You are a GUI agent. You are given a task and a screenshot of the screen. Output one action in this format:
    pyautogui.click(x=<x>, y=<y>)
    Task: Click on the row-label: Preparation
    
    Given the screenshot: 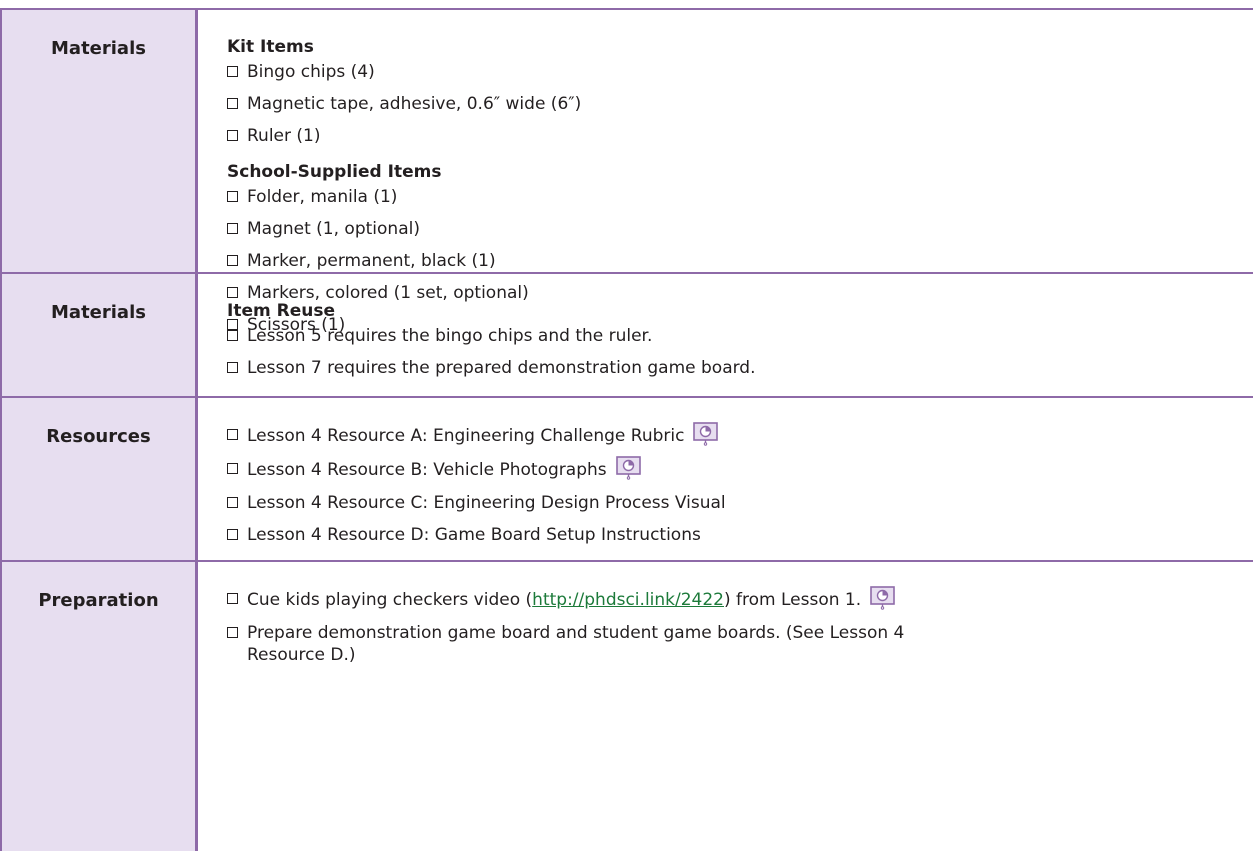 What is the action you would take?
    pyautogui.click(x=99, y=706)
    